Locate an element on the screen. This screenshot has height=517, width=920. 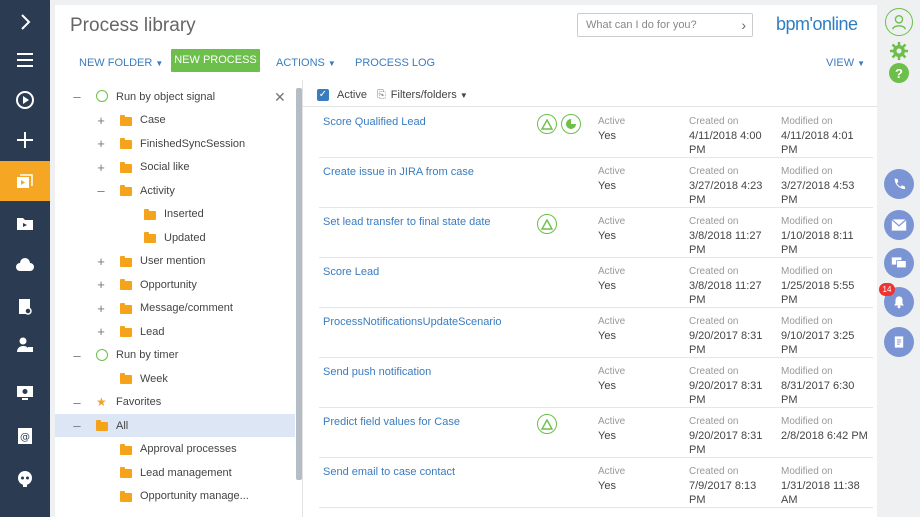
tree-item: + Case is located at coordinates (175, 120).